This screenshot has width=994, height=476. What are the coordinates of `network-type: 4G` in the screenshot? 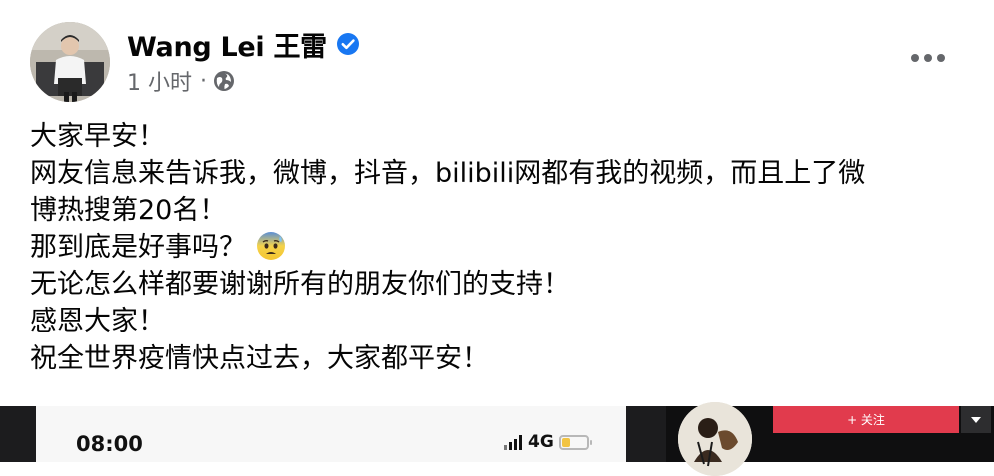 It's located at (541, 442).